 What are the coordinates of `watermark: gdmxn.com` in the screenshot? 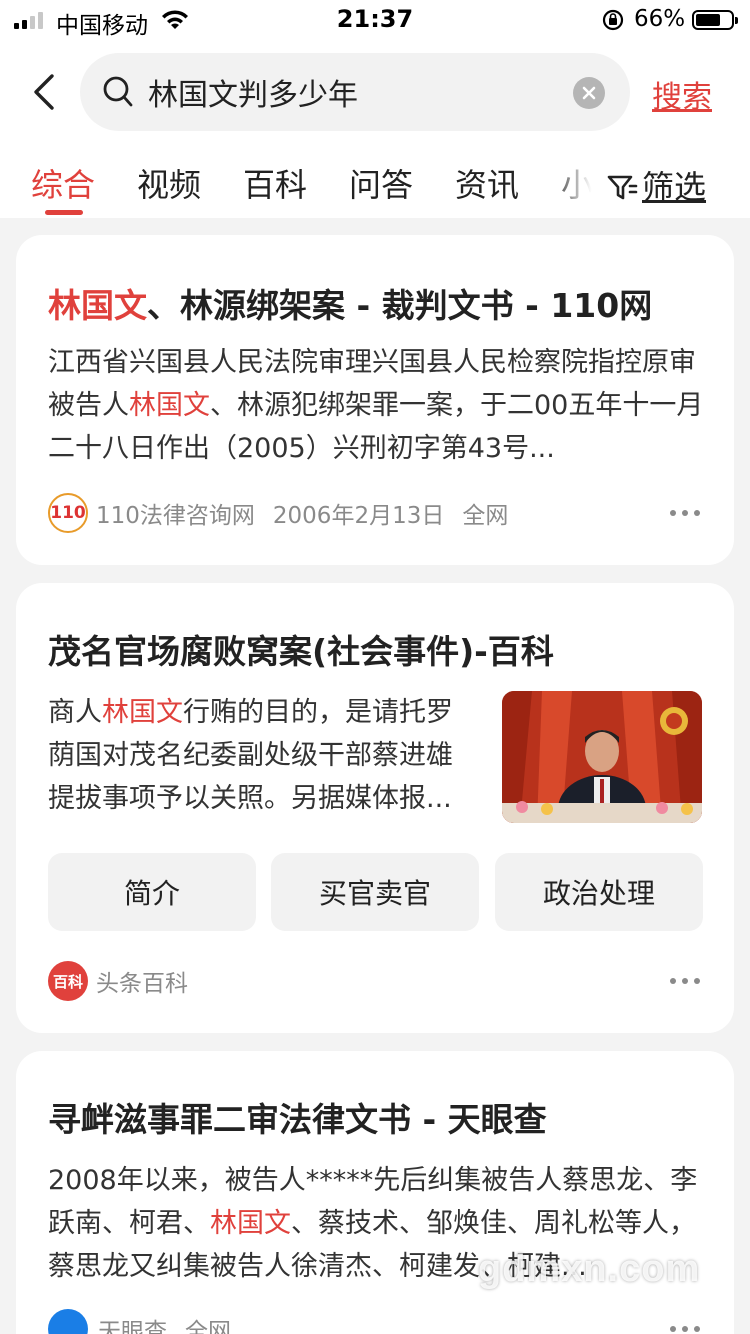 It's located at (589, 1269).